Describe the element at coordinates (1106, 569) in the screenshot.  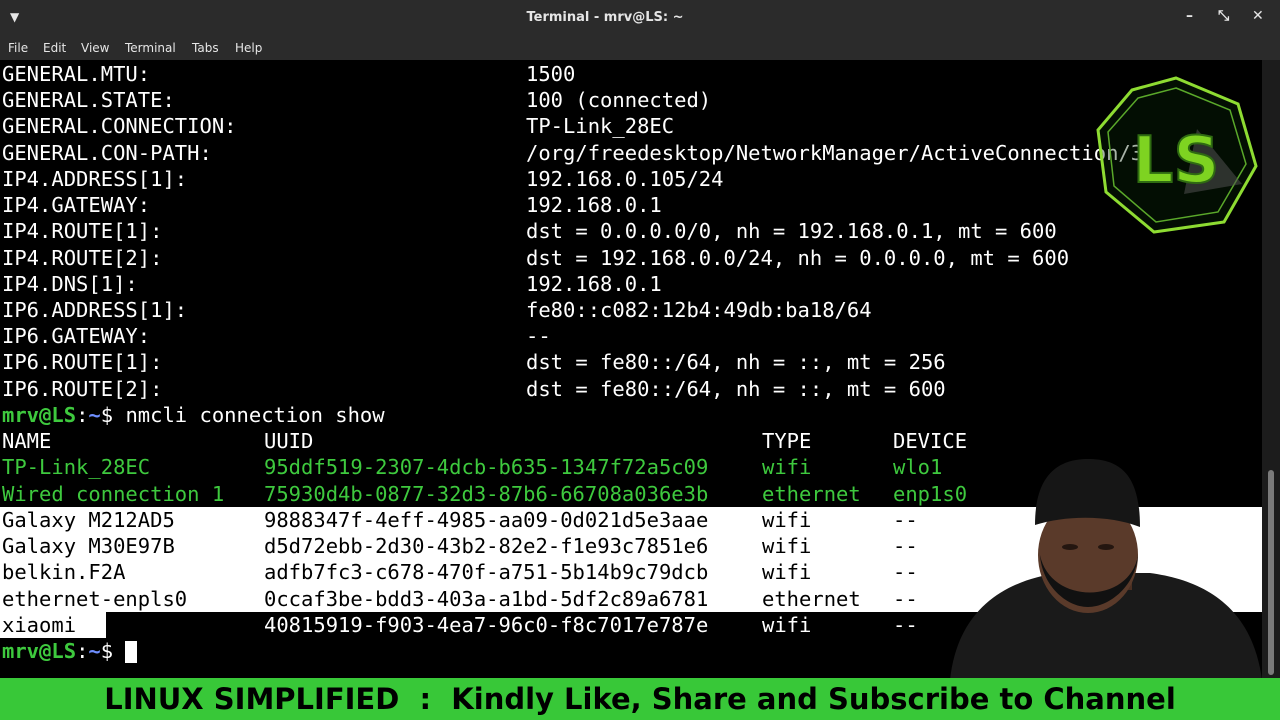
I see `presenter-webcam` at that location.